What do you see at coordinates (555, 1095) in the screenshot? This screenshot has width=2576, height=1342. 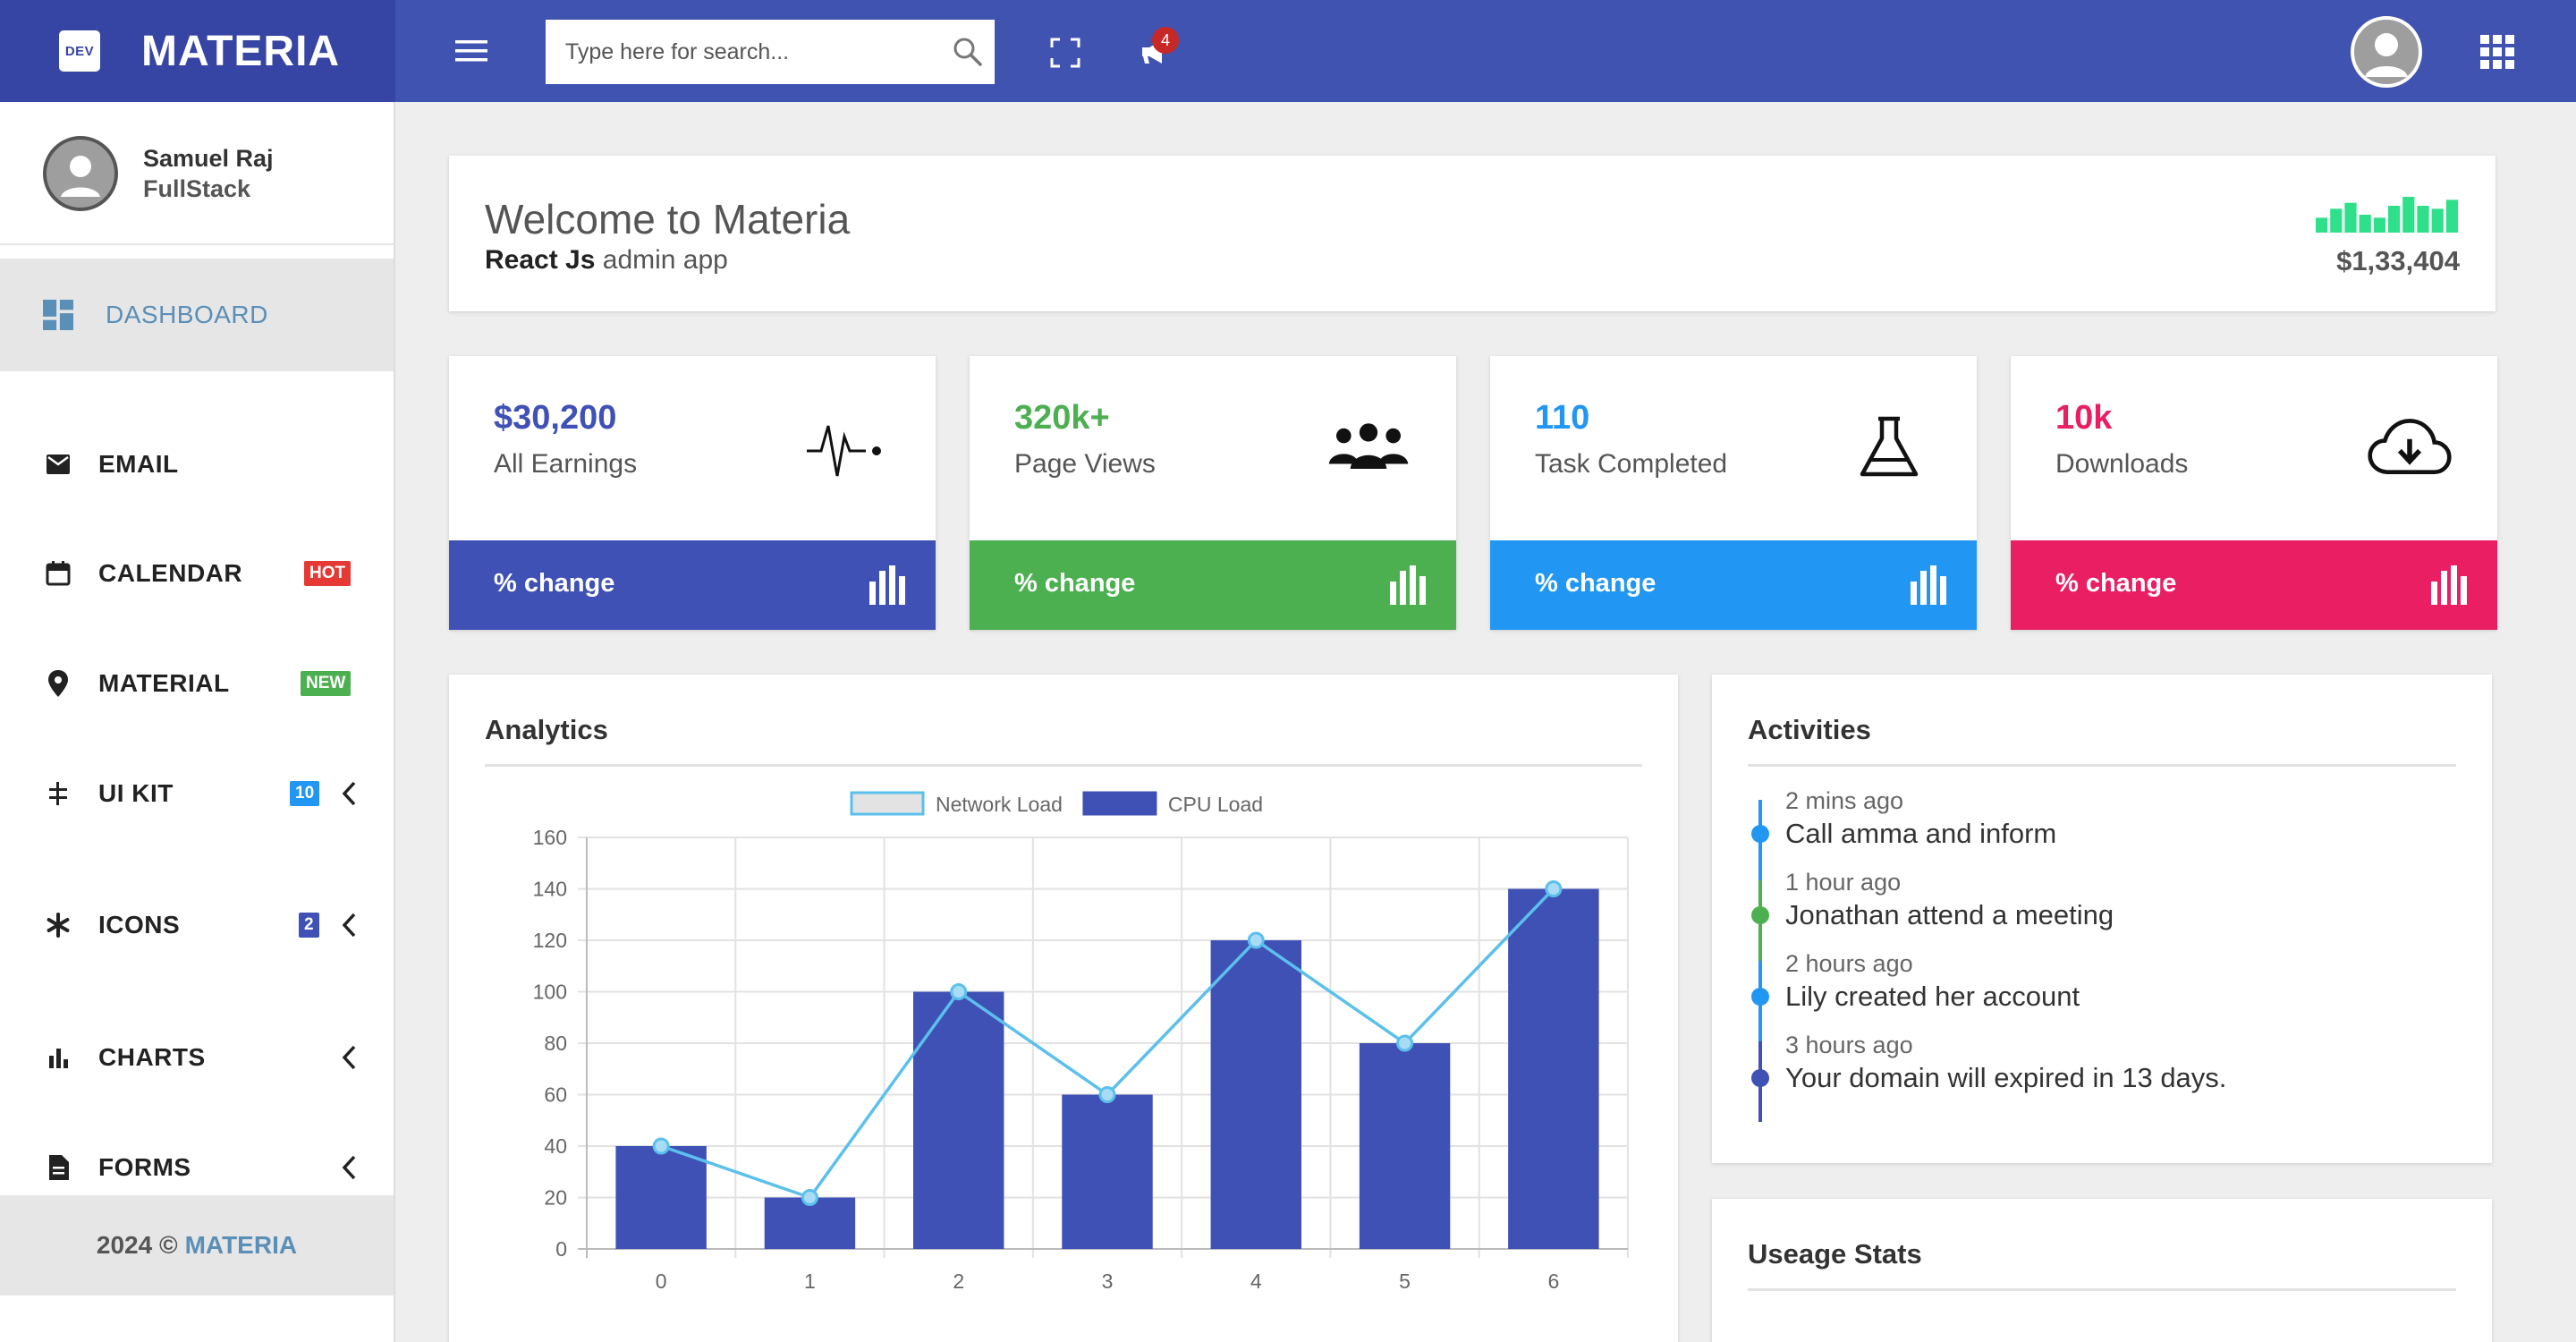 I see `y-tick-label: 60` at bounding box center [555, 1095].